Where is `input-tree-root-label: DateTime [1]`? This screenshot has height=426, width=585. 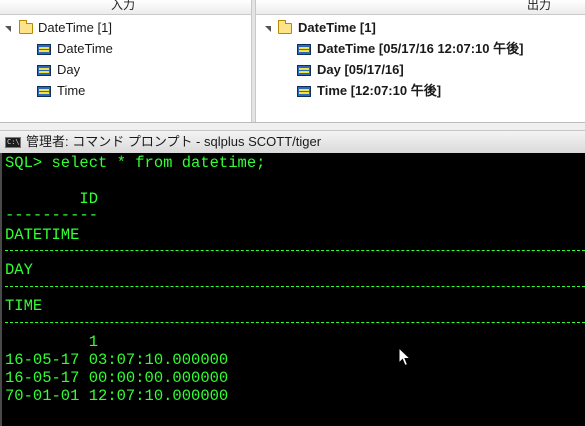
input-tree-root-label: DateTime [1] is located at coordinates (75, 27).